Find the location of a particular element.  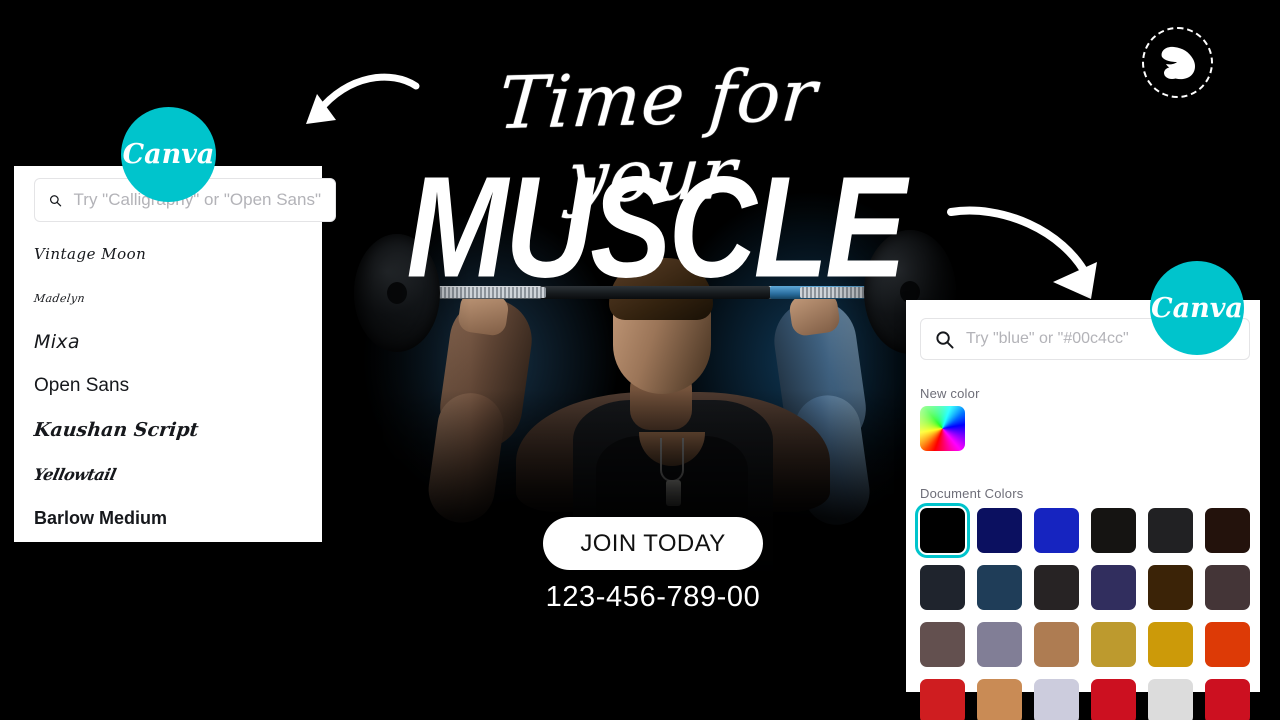

color-search-placeholder: Try "blue" or "#00c4cc" is located at coordinates (1047, 338).